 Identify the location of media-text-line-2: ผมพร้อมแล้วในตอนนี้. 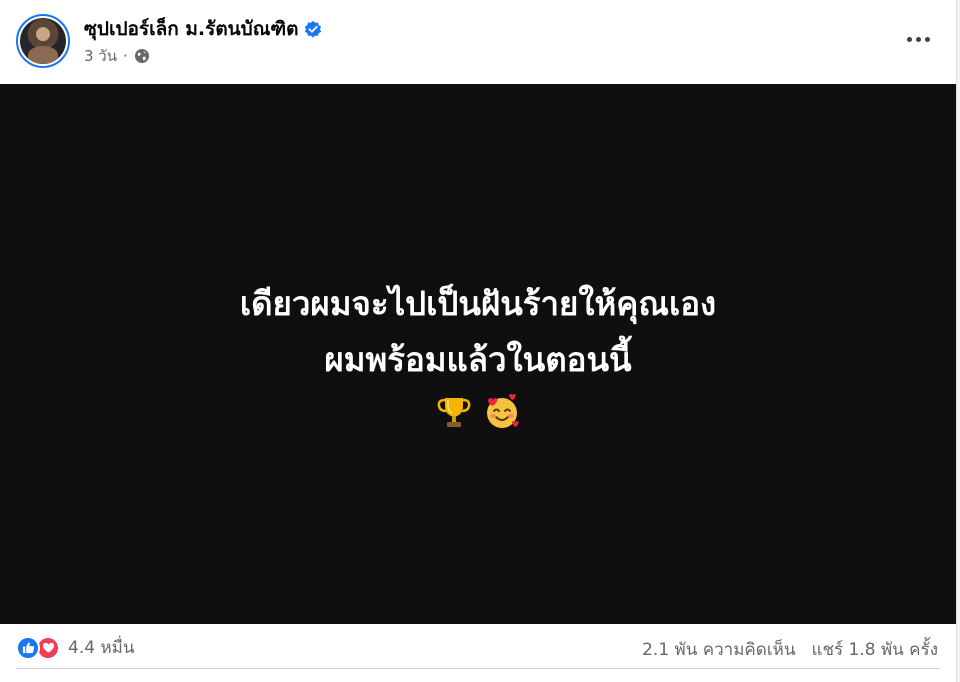
(478, 359).